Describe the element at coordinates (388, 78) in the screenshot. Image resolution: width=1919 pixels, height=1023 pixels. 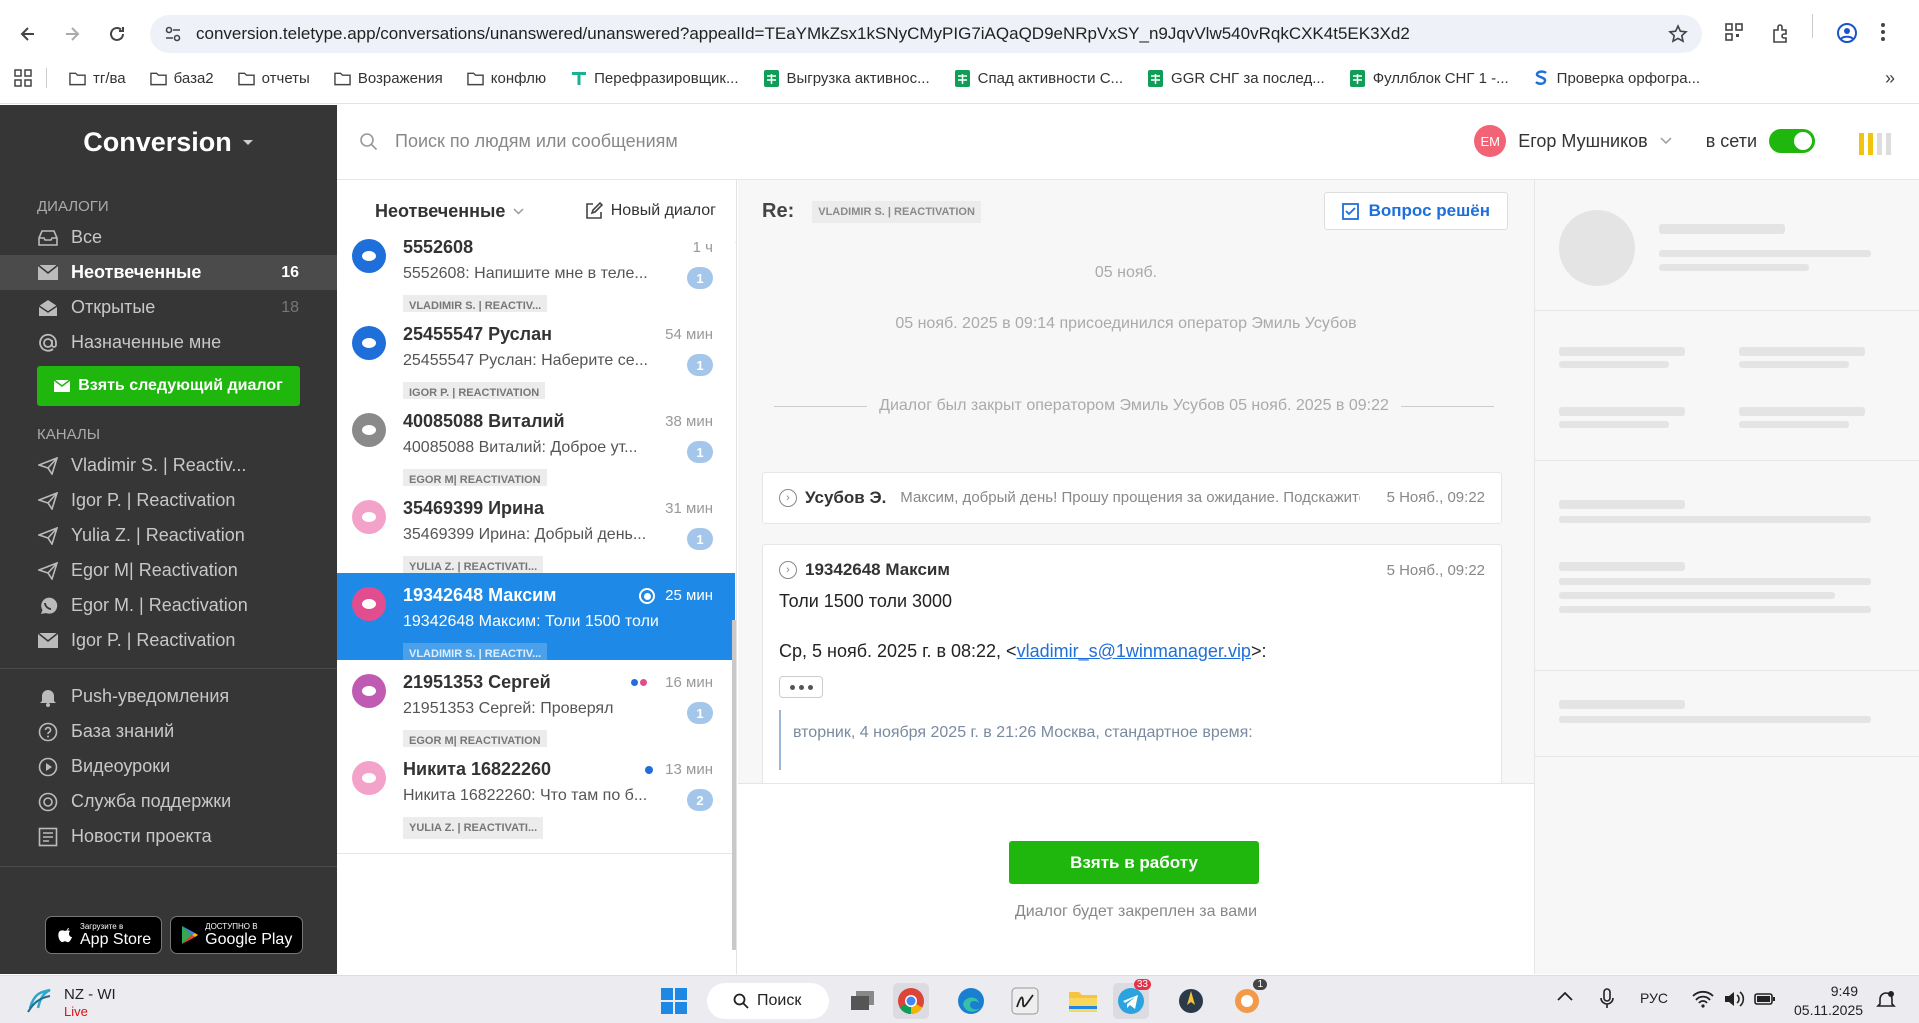
I see `bookmark-item: Возражения` at that location.